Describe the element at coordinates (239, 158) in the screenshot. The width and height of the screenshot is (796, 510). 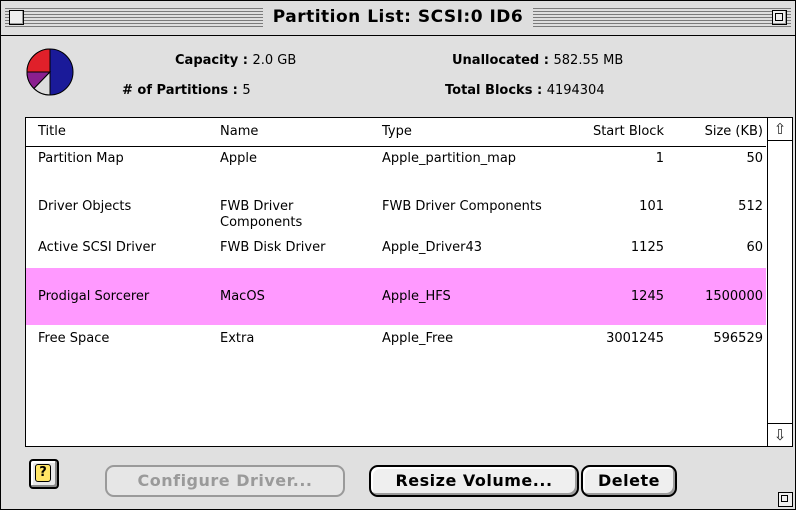
I see `cell-name: Apple` at that location.